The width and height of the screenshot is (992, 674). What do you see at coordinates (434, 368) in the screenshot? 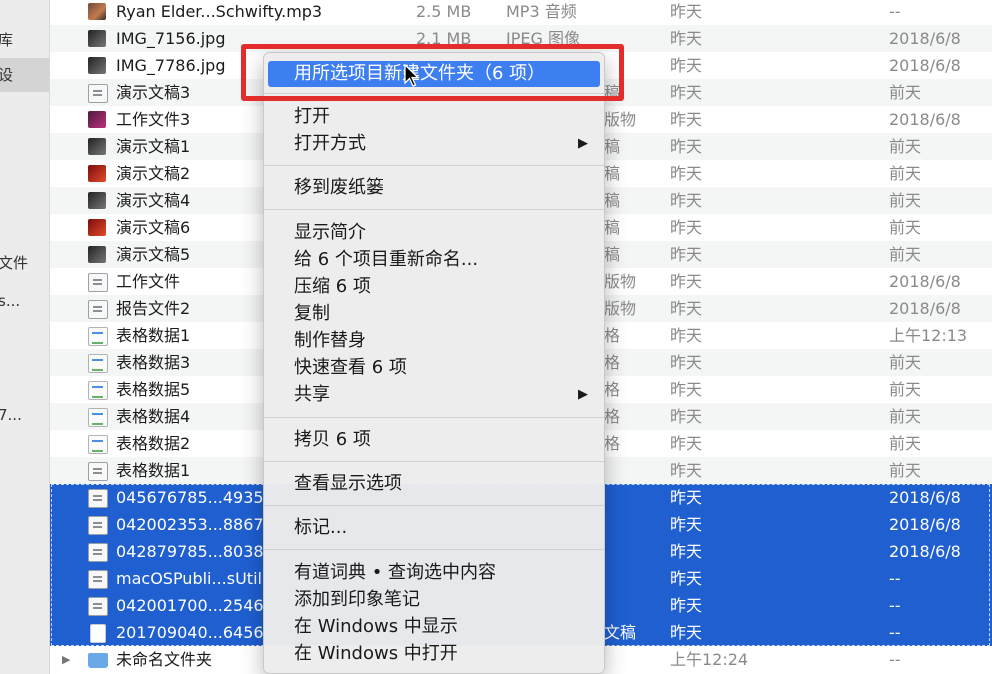
I see `menu-item-quick-look: 快速查看 6 项` at bounding box center [434, 368].